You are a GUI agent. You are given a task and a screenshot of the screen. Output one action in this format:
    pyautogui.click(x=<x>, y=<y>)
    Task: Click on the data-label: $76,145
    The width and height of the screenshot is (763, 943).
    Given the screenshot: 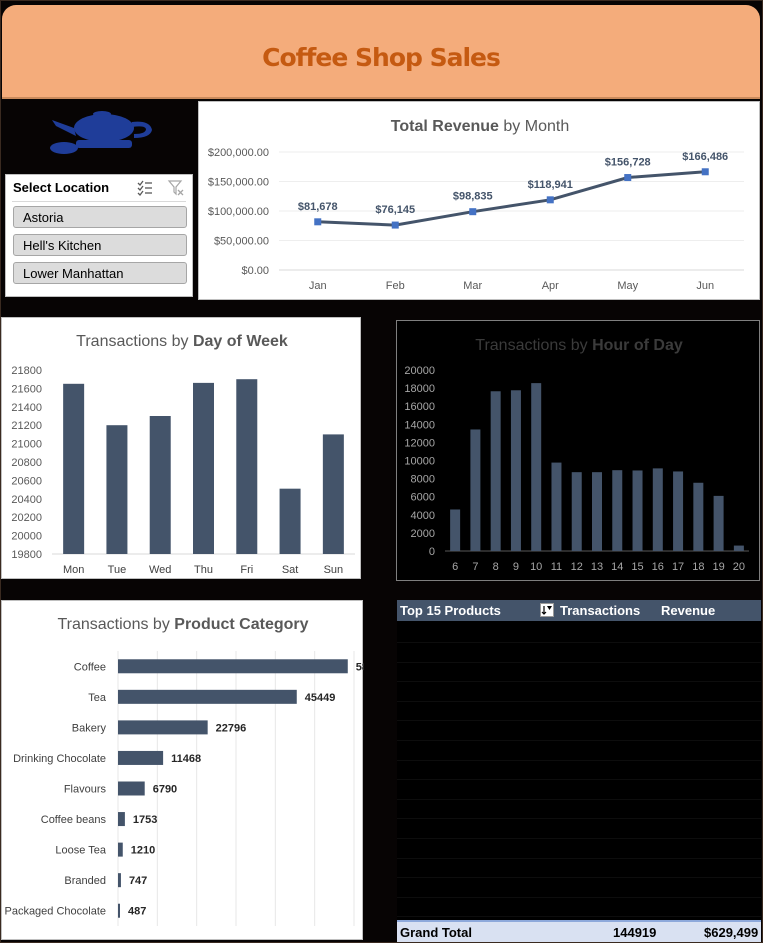 What is the action you would take?
    pyautogui.click(x=395, y=210)
    